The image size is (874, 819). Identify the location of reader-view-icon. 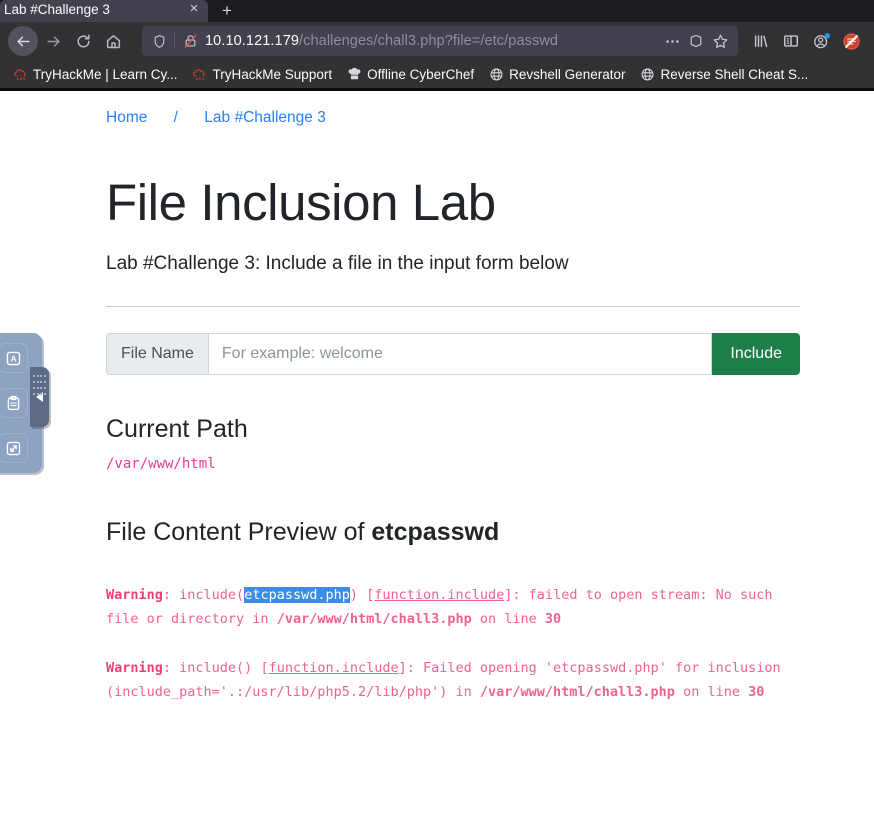
(696, 41).